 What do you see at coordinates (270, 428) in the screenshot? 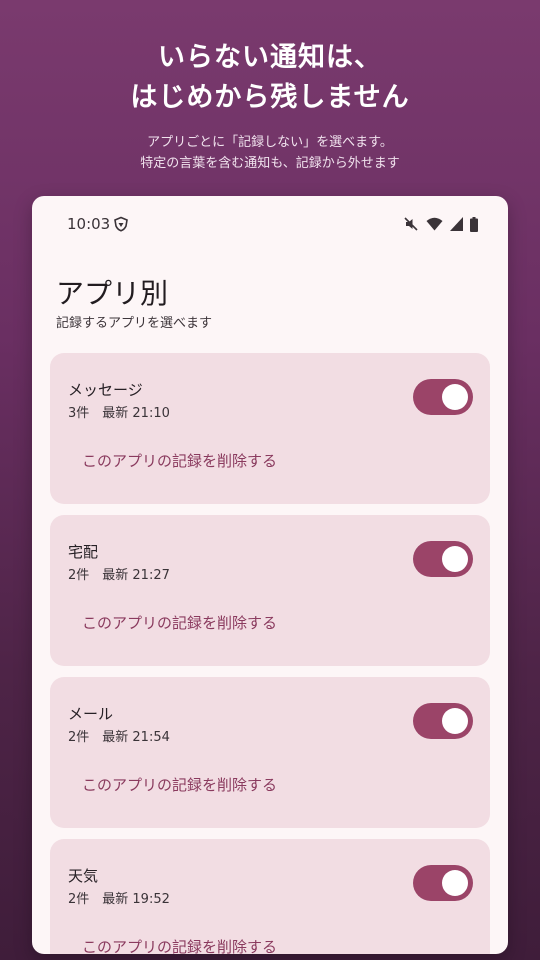
I see `app-card-messages: メッセージ 3件 最新 21:10 このアプリの記録を削除する` at bounding box center [270, 428].